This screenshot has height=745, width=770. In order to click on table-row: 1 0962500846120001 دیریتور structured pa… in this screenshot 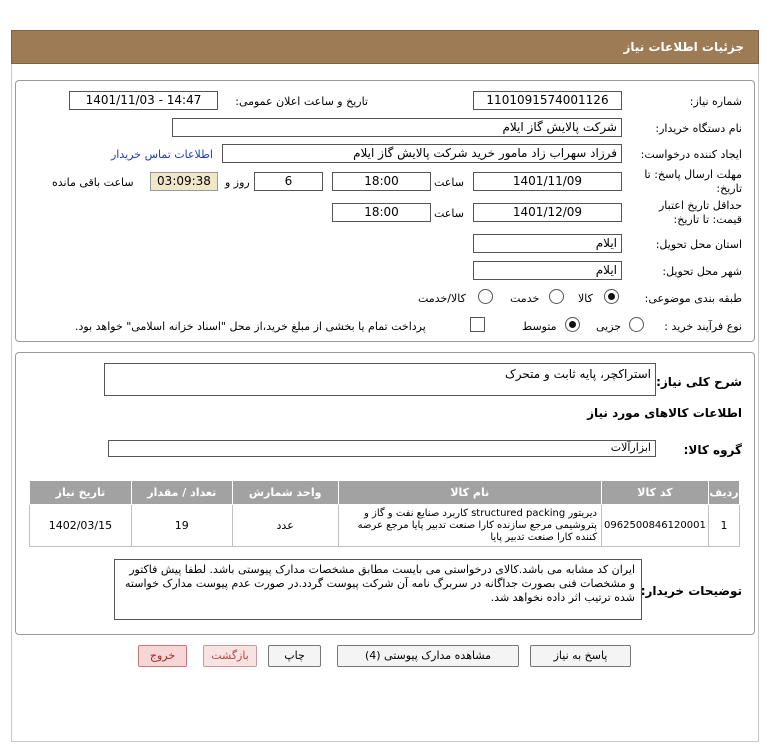, I will do `click(385, 525)`.